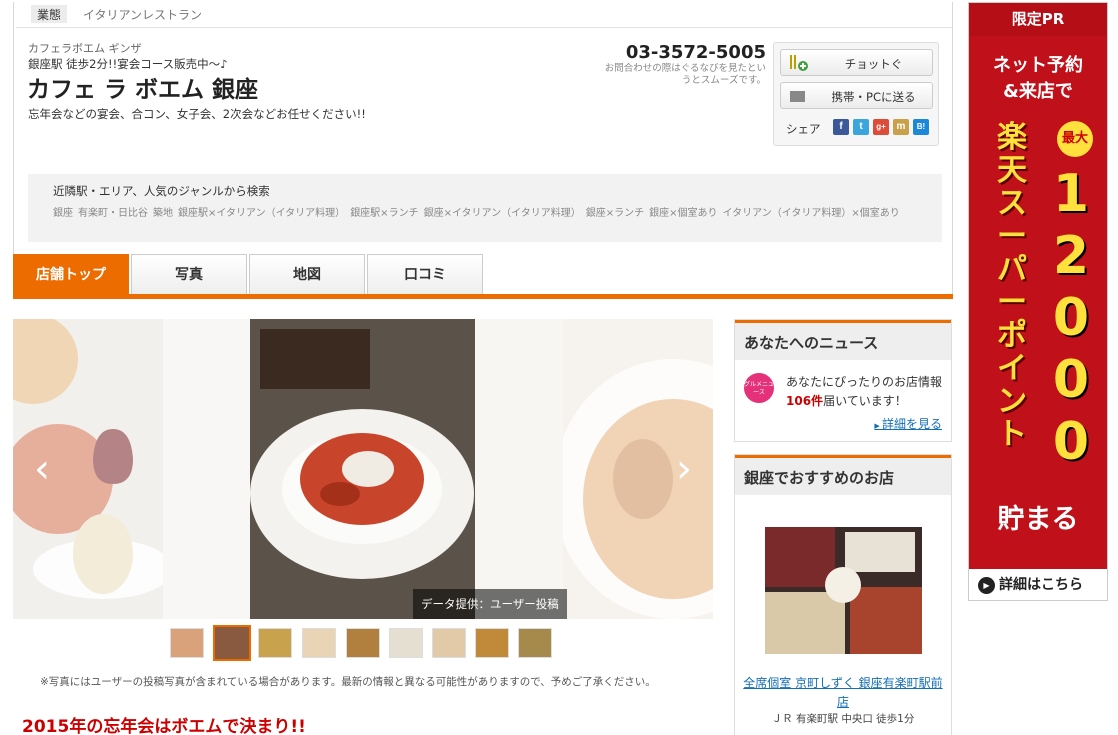 This screenshot has height=735, width=1118. What do you see at coordinates (803, 129) in the screenshot?
I see `share-label: シェア` at bounding box center [803, 129].